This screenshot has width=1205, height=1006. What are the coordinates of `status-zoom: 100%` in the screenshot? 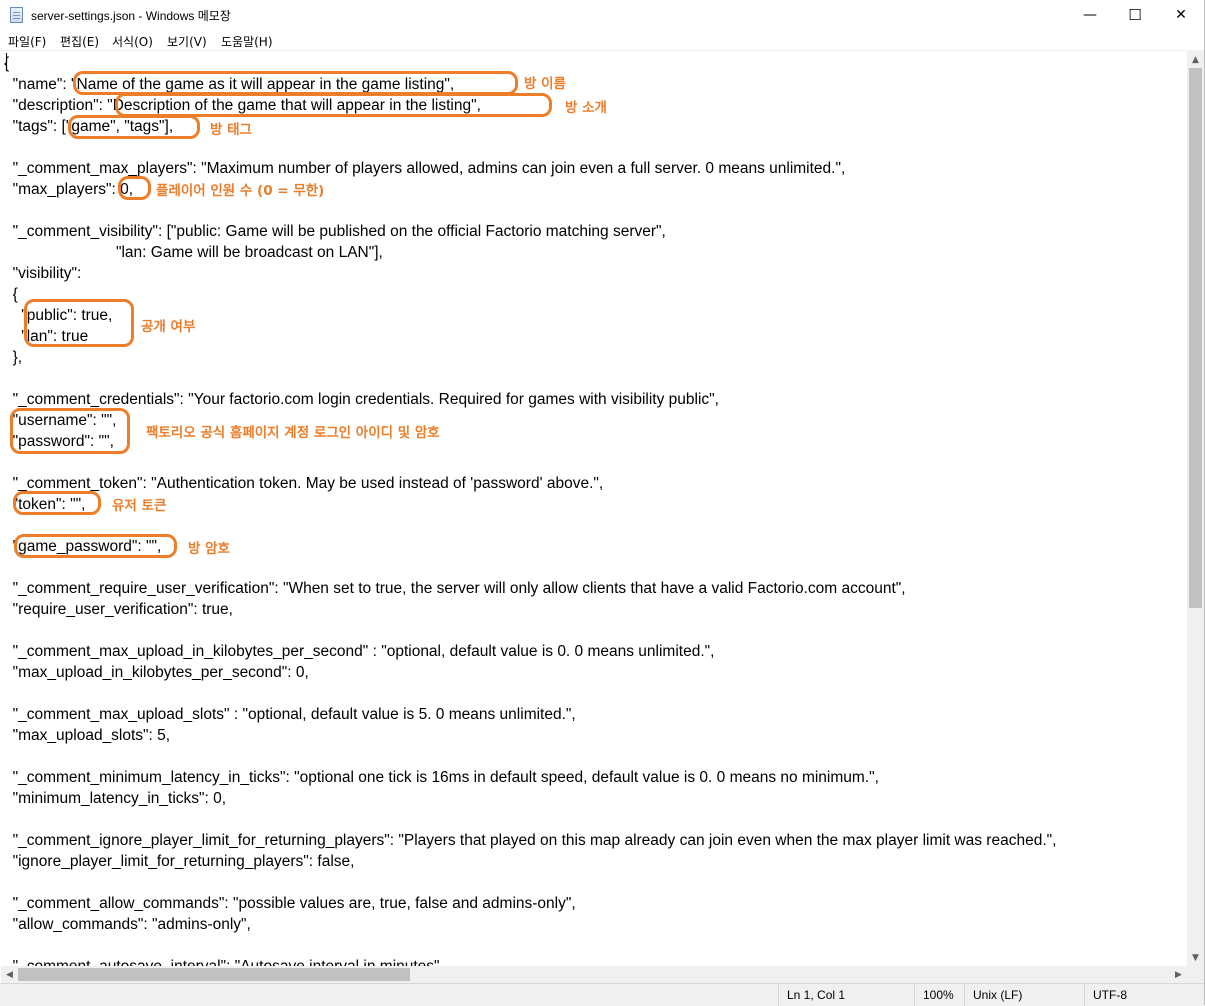 It's located at (939, 995).